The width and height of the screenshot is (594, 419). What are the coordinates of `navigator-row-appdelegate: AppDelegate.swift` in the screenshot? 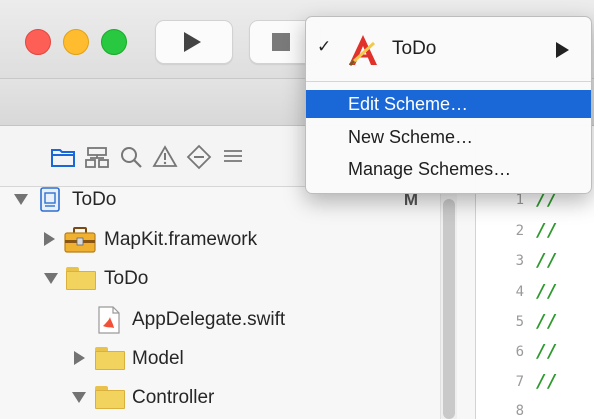 It's located at (215, 320).